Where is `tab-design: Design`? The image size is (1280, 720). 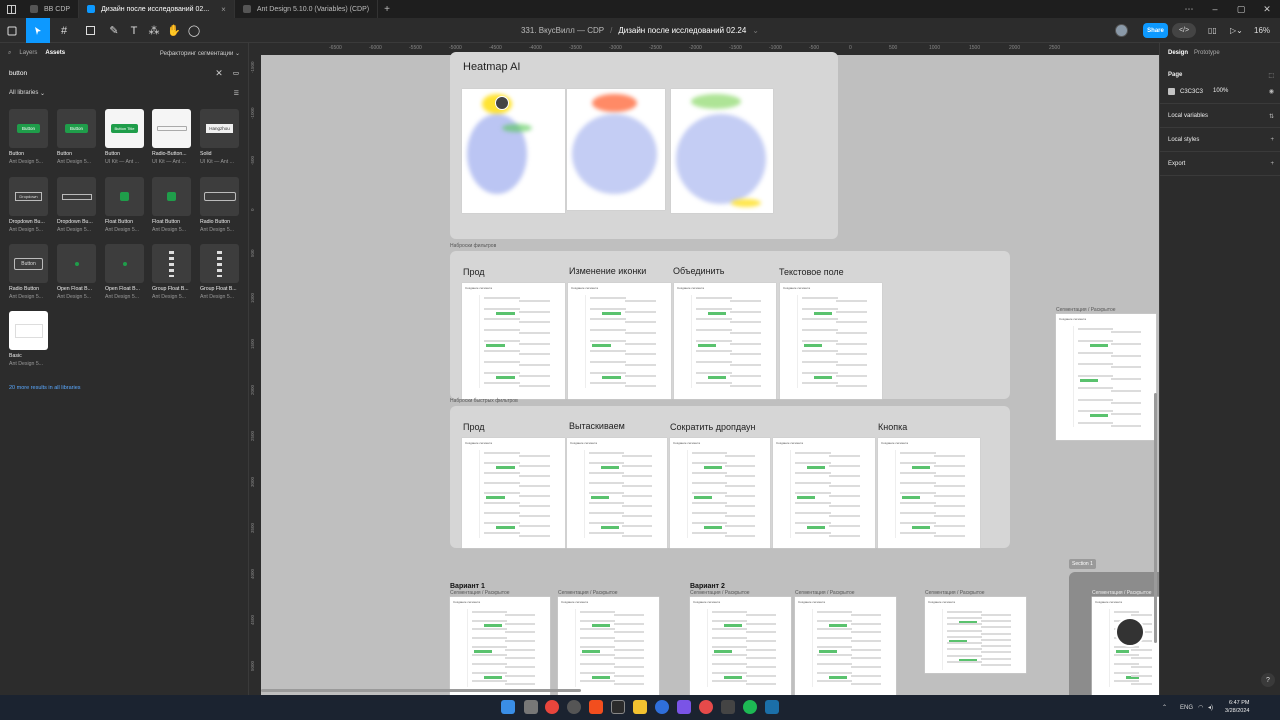
tab-design: Design is located at coordinates (1178, 53).